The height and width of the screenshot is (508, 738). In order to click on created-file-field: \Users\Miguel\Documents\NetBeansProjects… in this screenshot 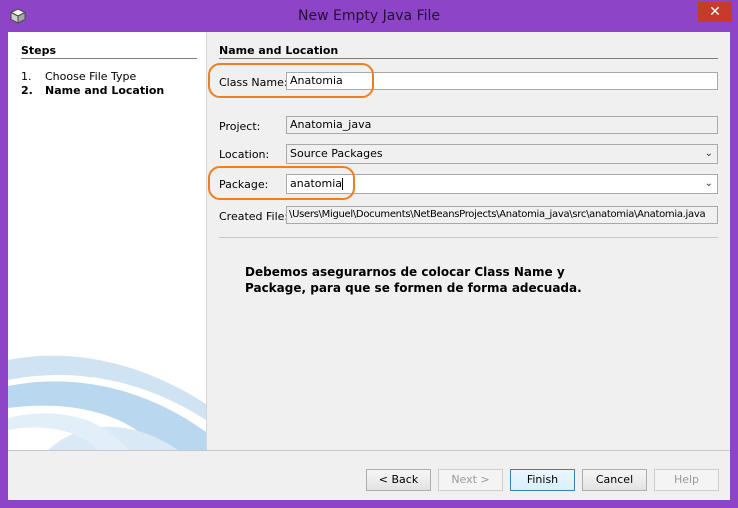, I will do `click(502, 215)`.